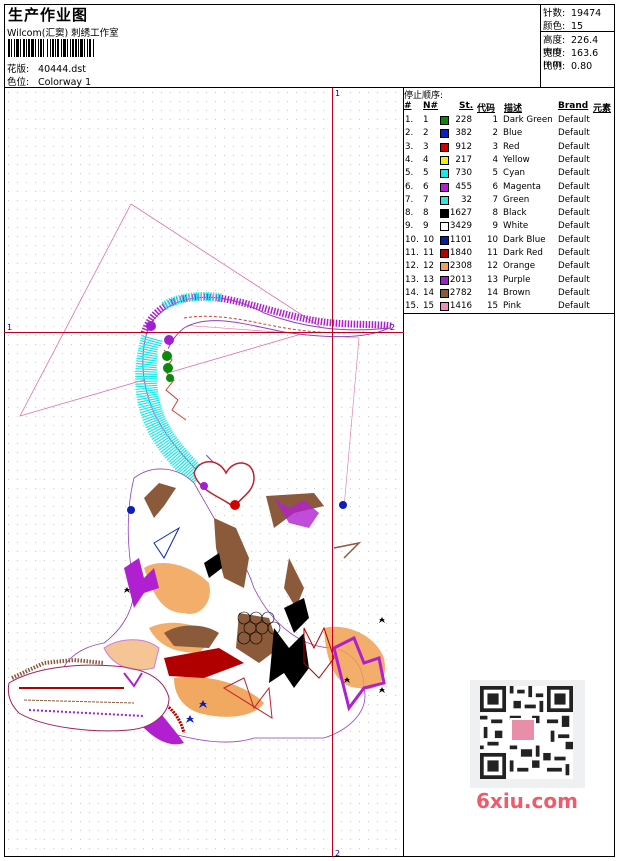  Describe the element at coordinates (463, 173) in the screenshot. I see `row-stitches: 730` at that location.